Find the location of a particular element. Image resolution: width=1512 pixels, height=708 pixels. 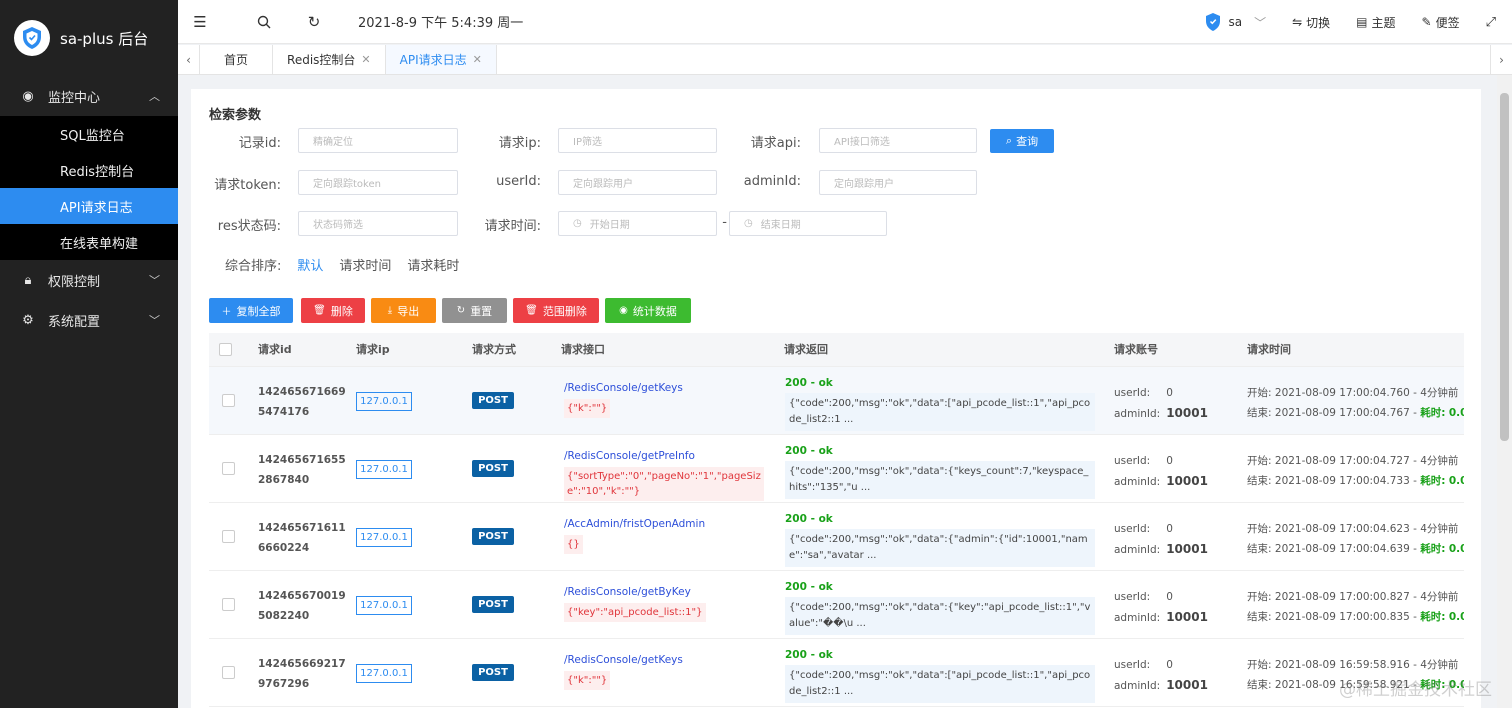

sidebar-item-sql-console: SQL监控台 is located at coordinates (89, 134).